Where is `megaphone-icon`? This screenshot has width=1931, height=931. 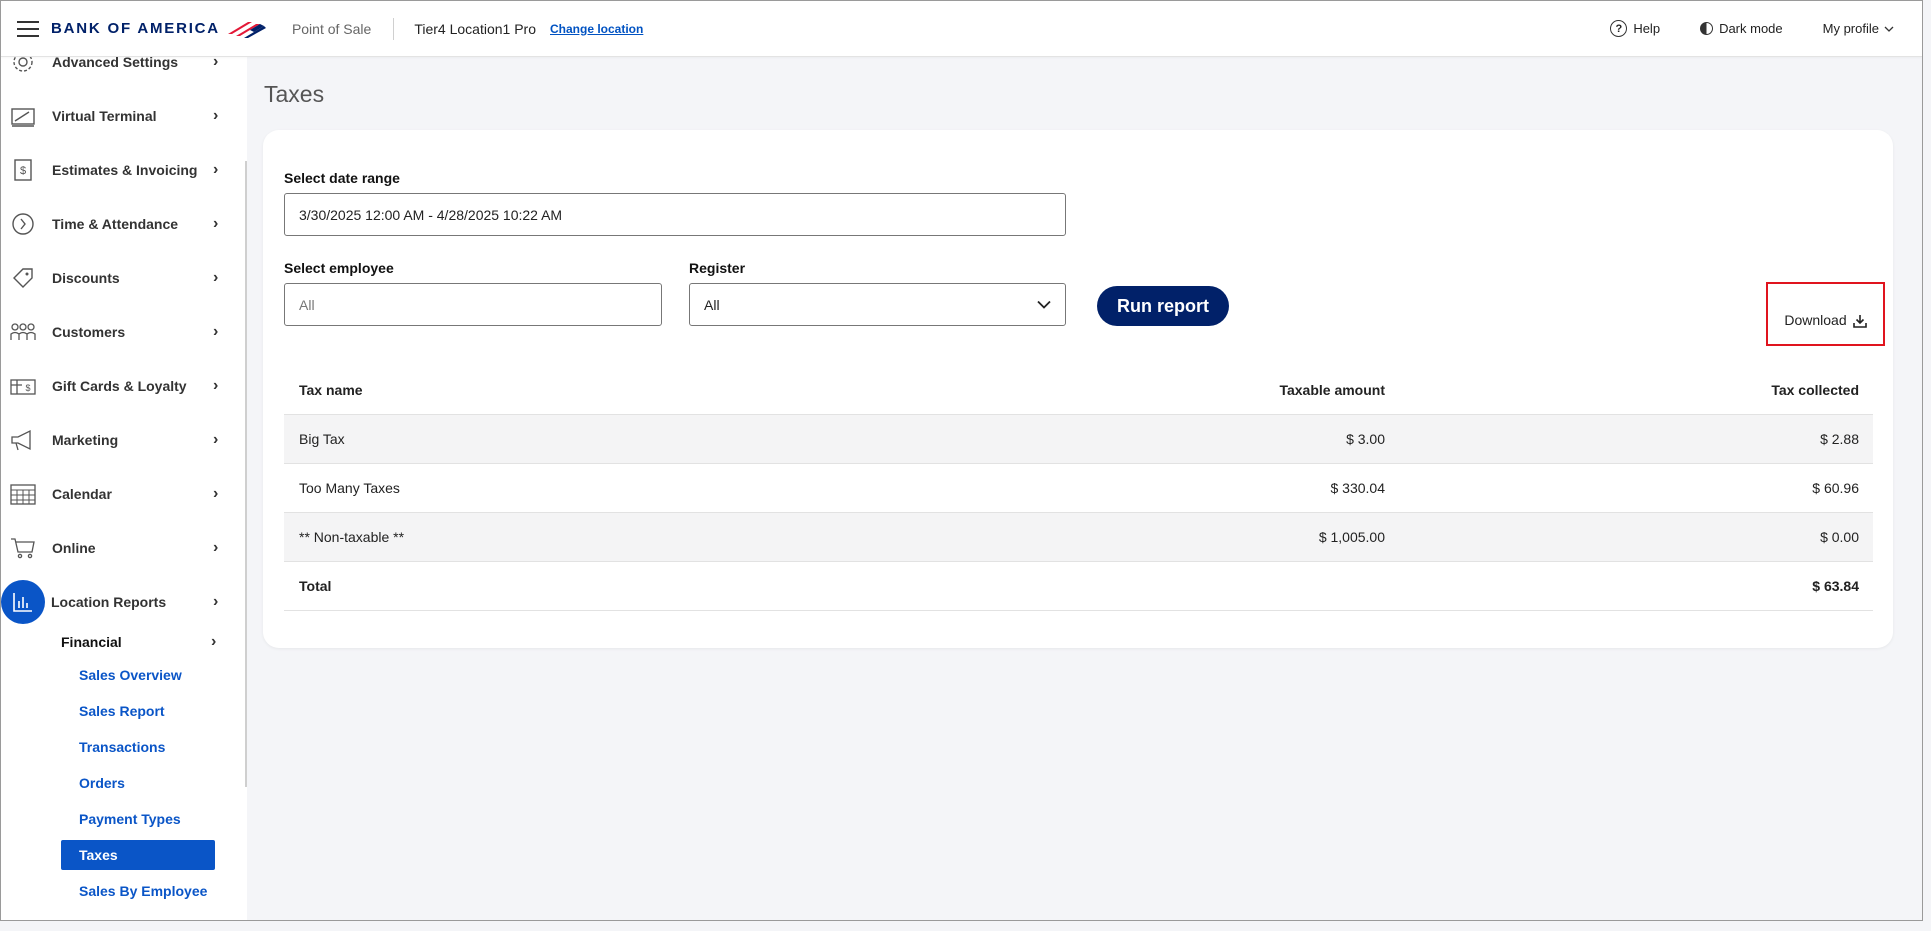 megaphone-icon is located at coordinates (23, 440).